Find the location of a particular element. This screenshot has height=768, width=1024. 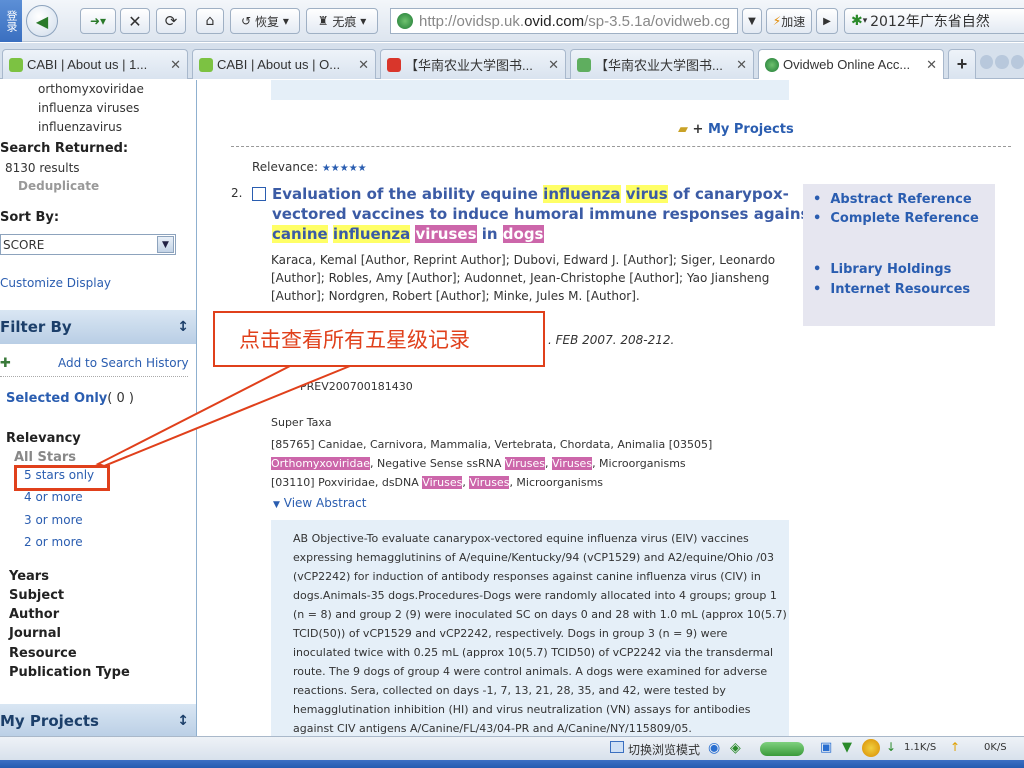

highlight-term: dogs is located at coordinates (523, 234).